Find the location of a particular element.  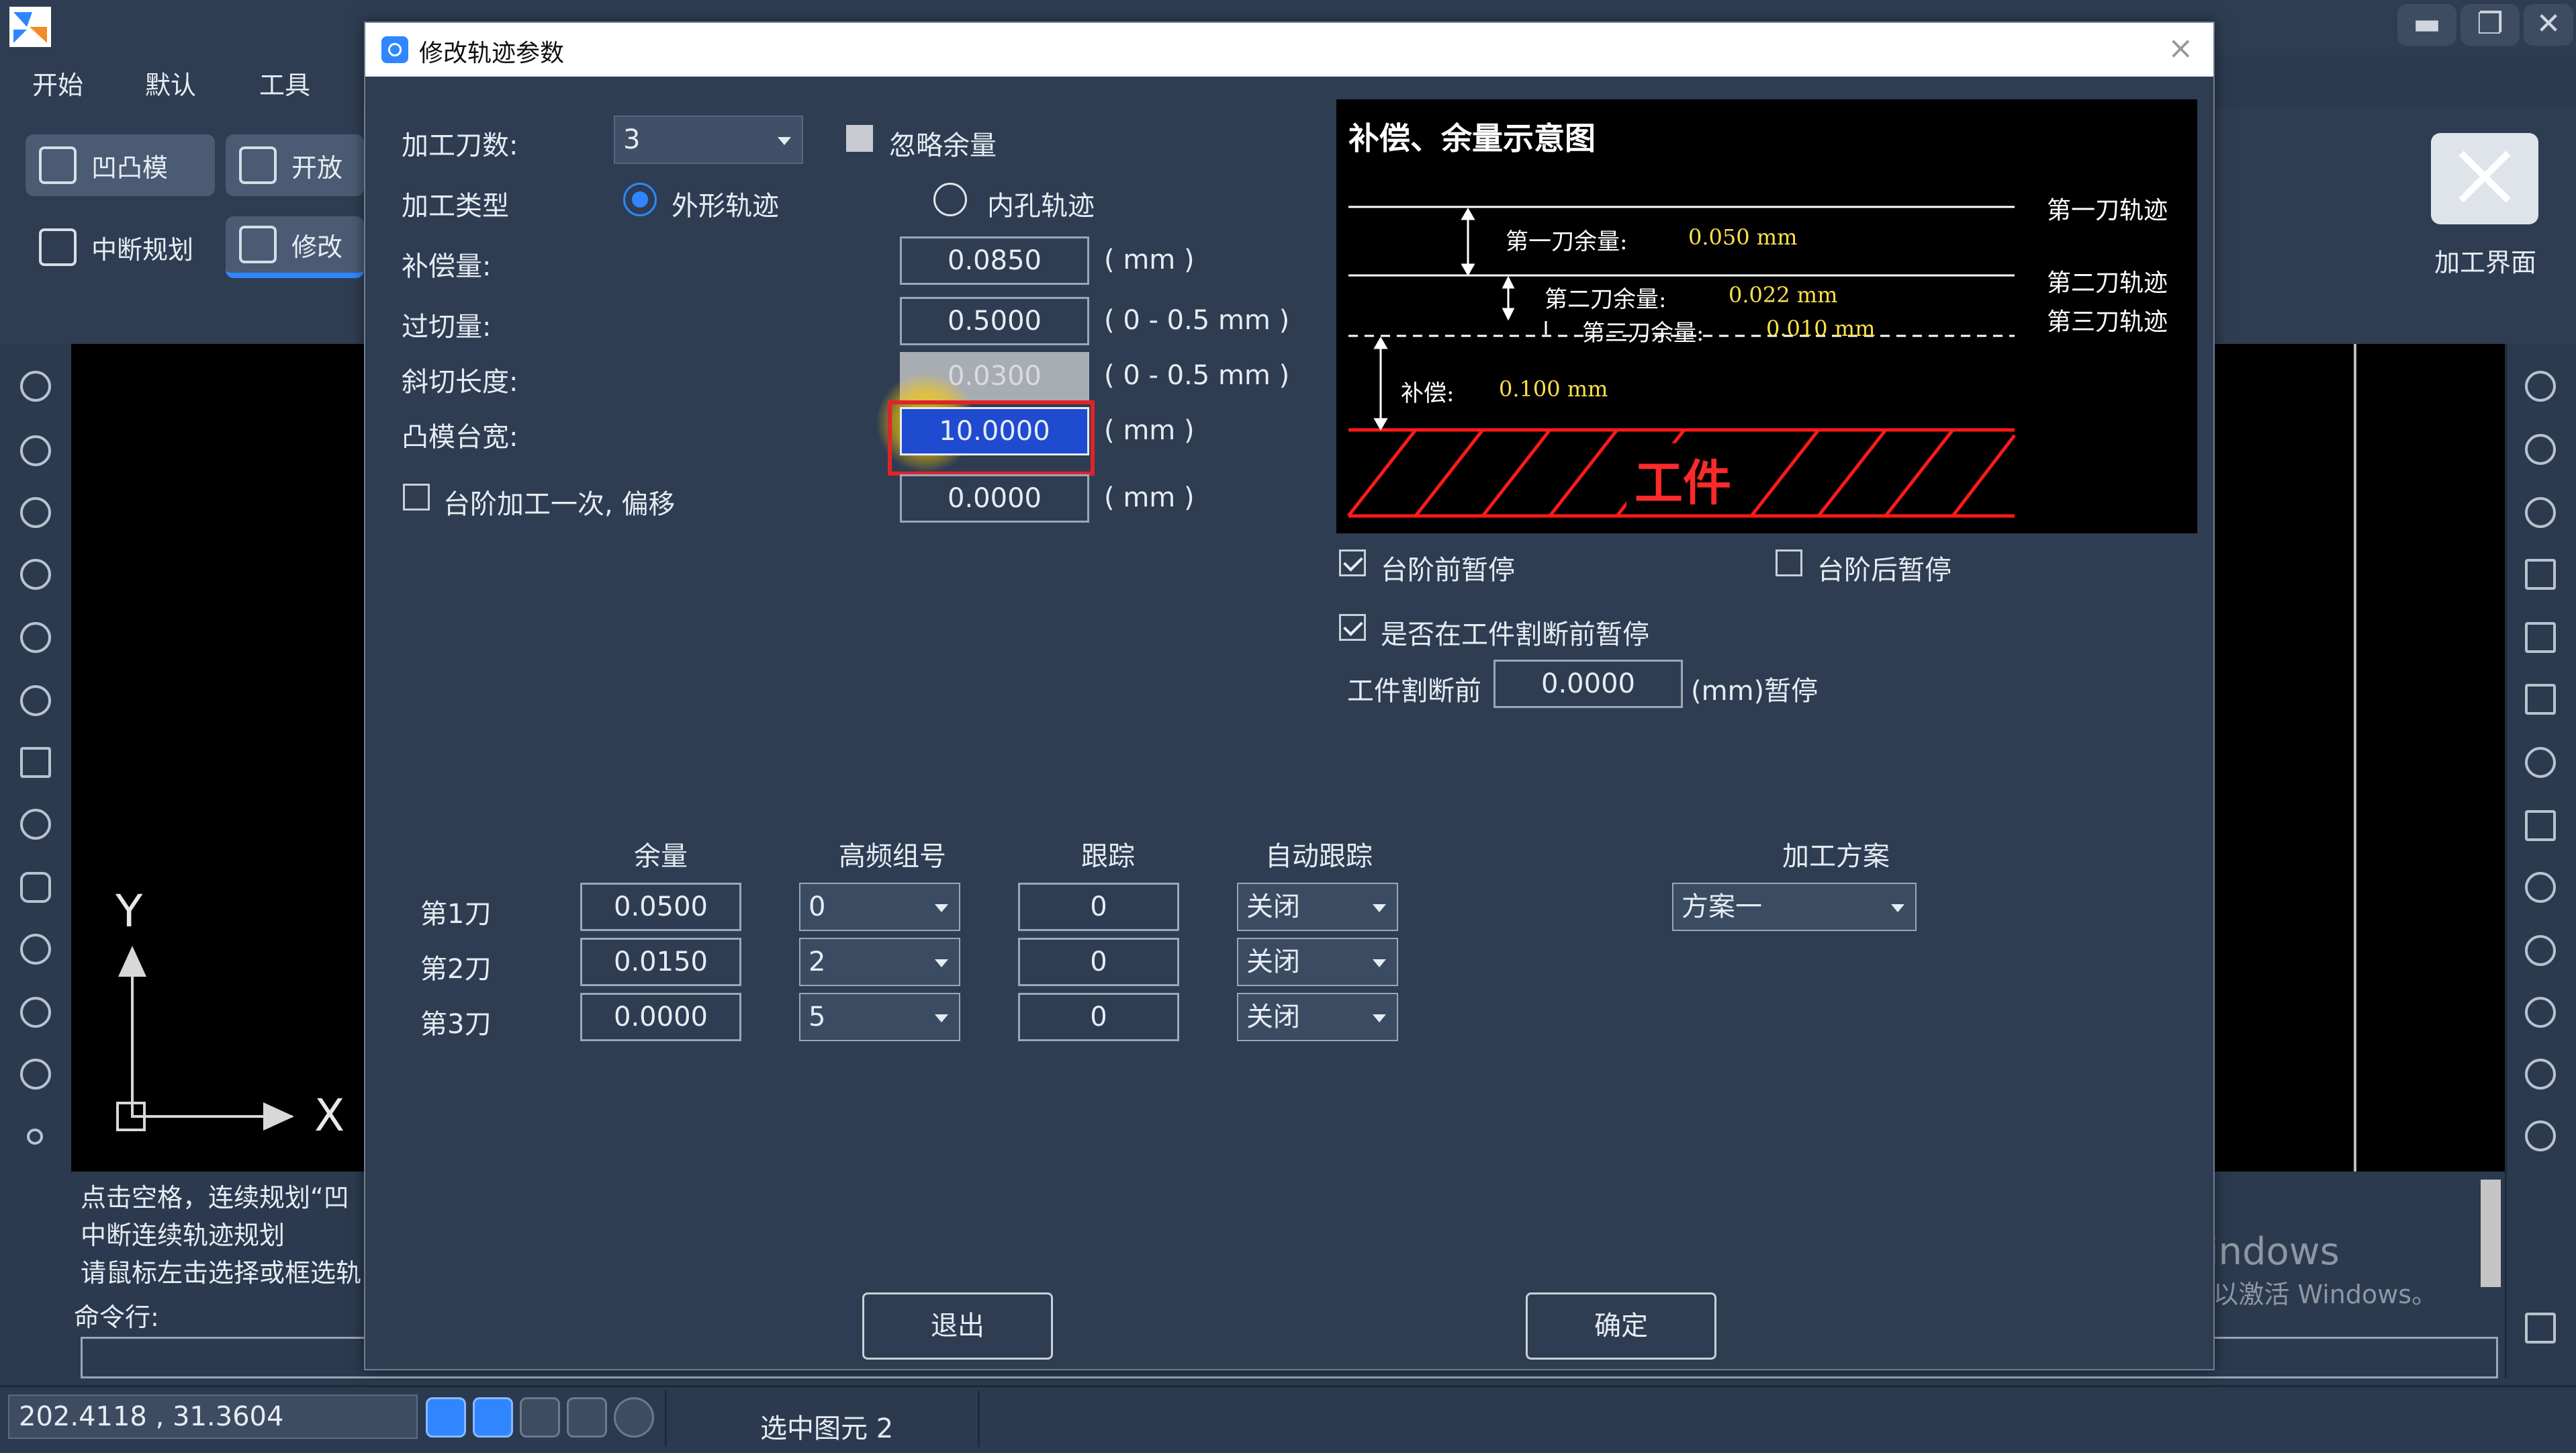

step-once-checkbox is located at coordinates (416, 498).